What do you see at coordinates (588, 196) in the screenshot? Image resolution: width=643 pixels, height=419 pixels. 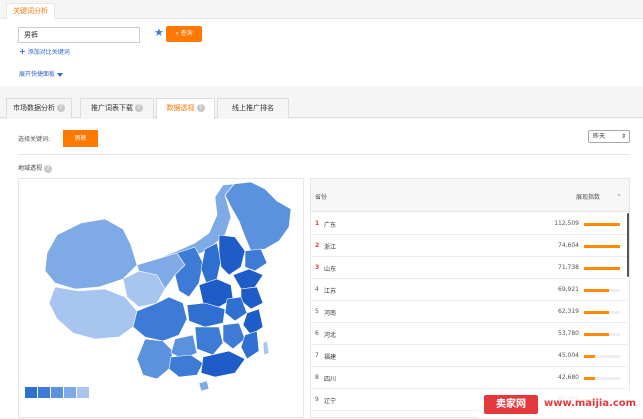 I see `col-header-index: 展现指数` at bounding box center [588, 196].